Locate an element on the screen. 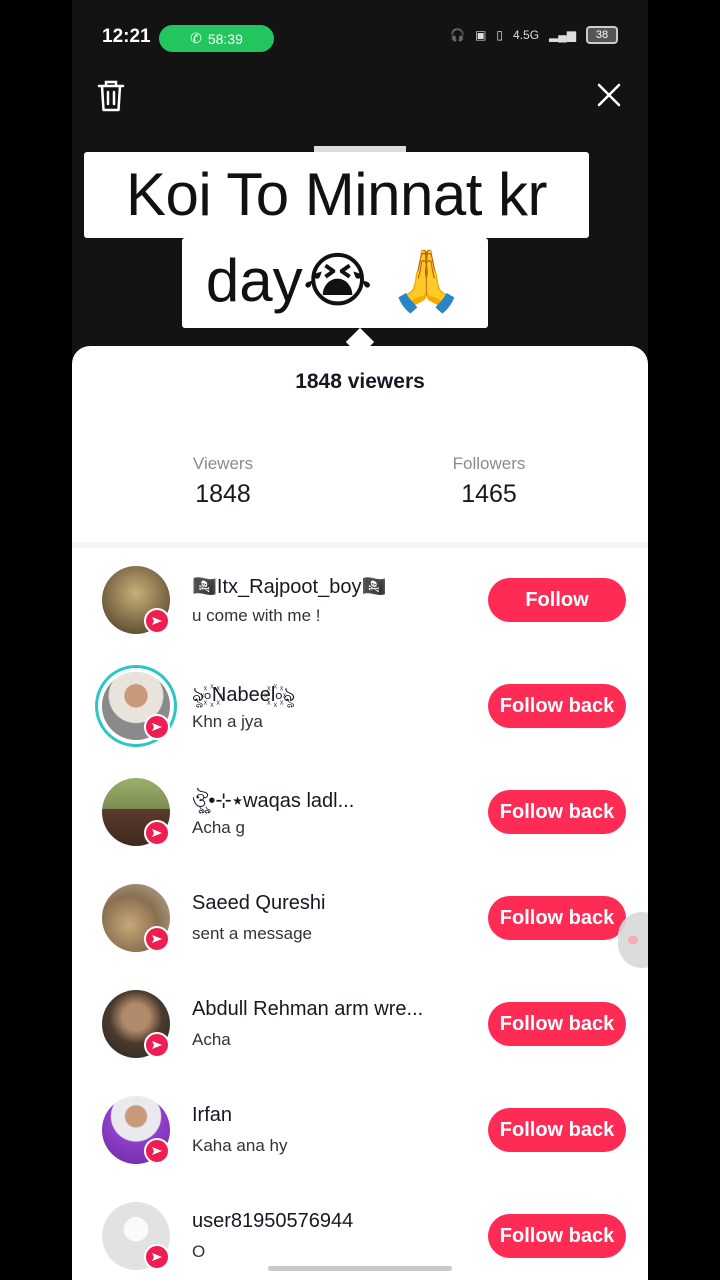 This screenshot has width=720, height=1280. viewer-name: Saeed Qureshi is located at coordinates (327, 903).